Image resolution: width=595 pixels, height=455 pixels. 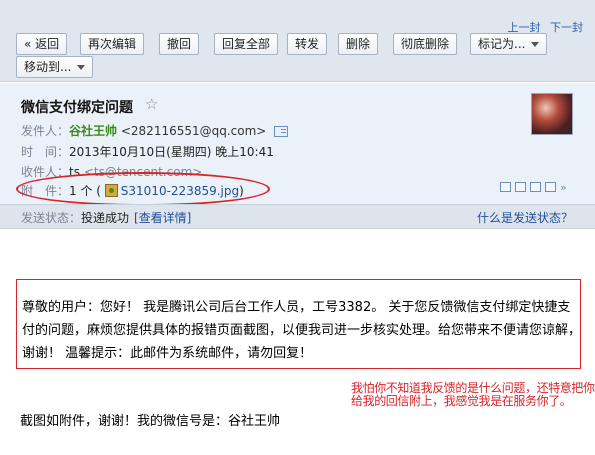 What do you see at coordinates (566, 27) in the screenshot?
I see `next-message-link: 下一封` at bounding box center [566, 27].